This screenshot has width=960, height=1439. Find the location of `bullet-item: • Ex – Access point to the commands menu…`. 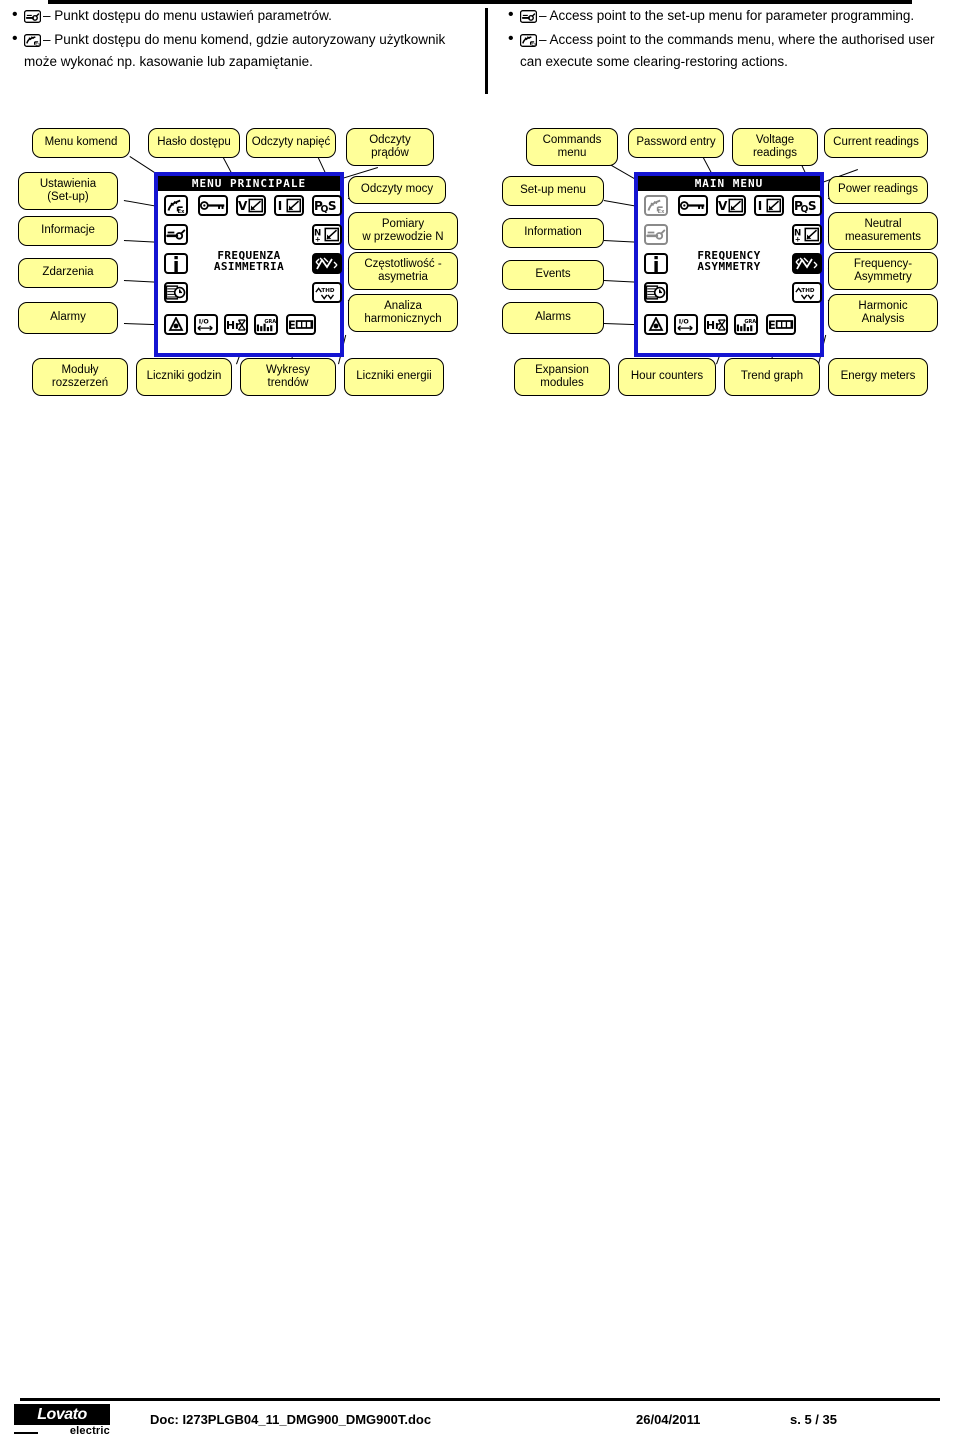

bullet-item: • Ex – Access point to the commands menu… is located at coordinates (728, 50).